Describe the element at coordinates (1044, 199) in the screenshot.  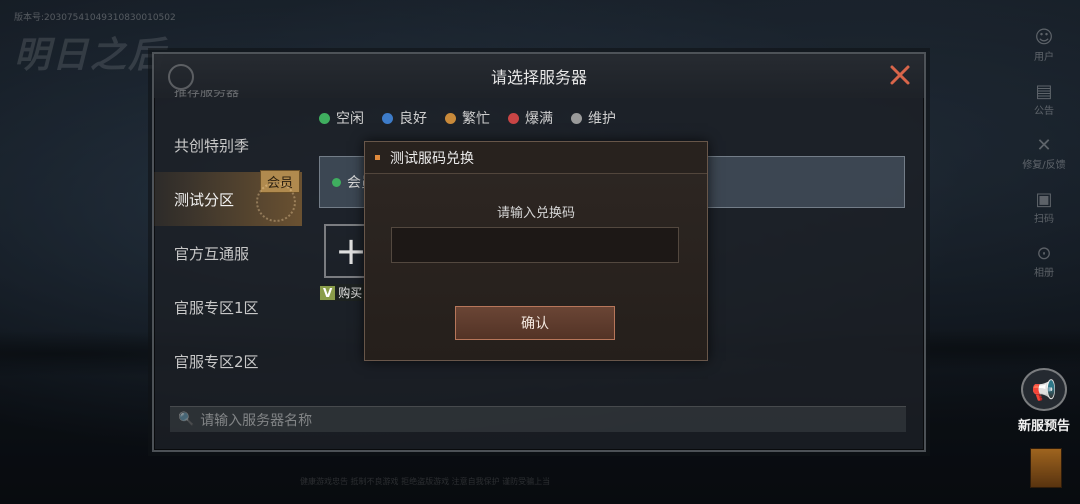
I see `scan-icon: ▣` at that location.